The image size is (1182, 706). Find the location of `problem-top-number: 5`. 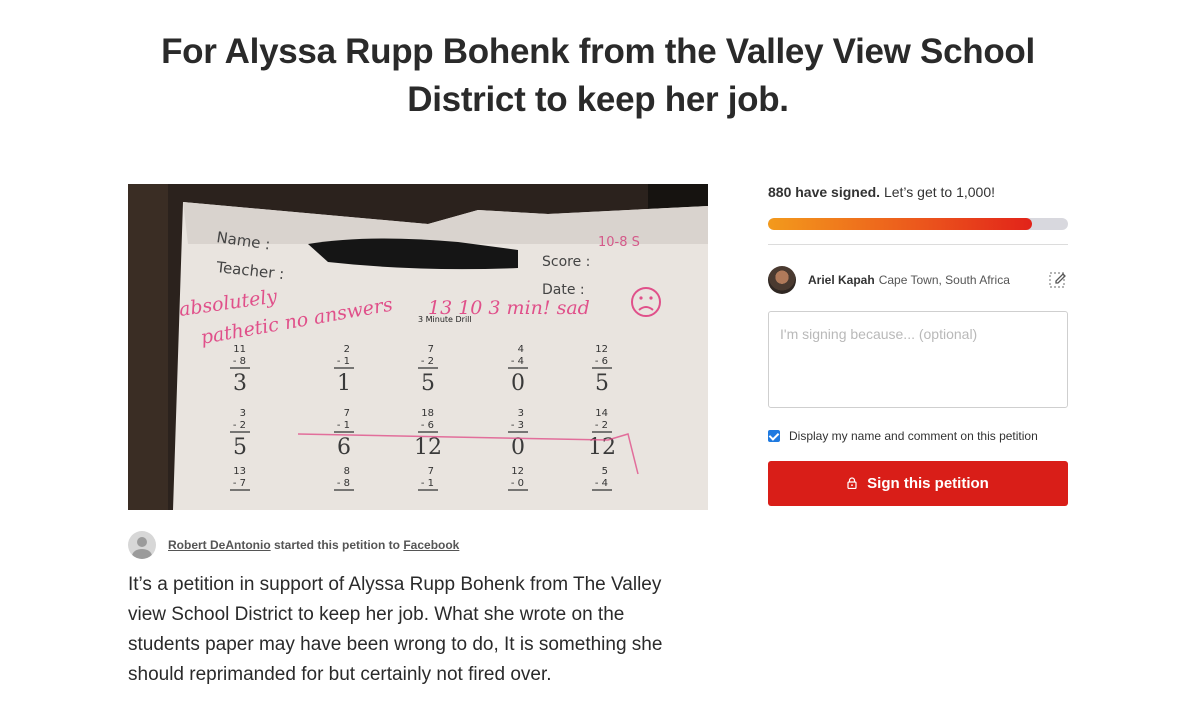

problem-top-number: 5 is located at coordinates (605, 471).